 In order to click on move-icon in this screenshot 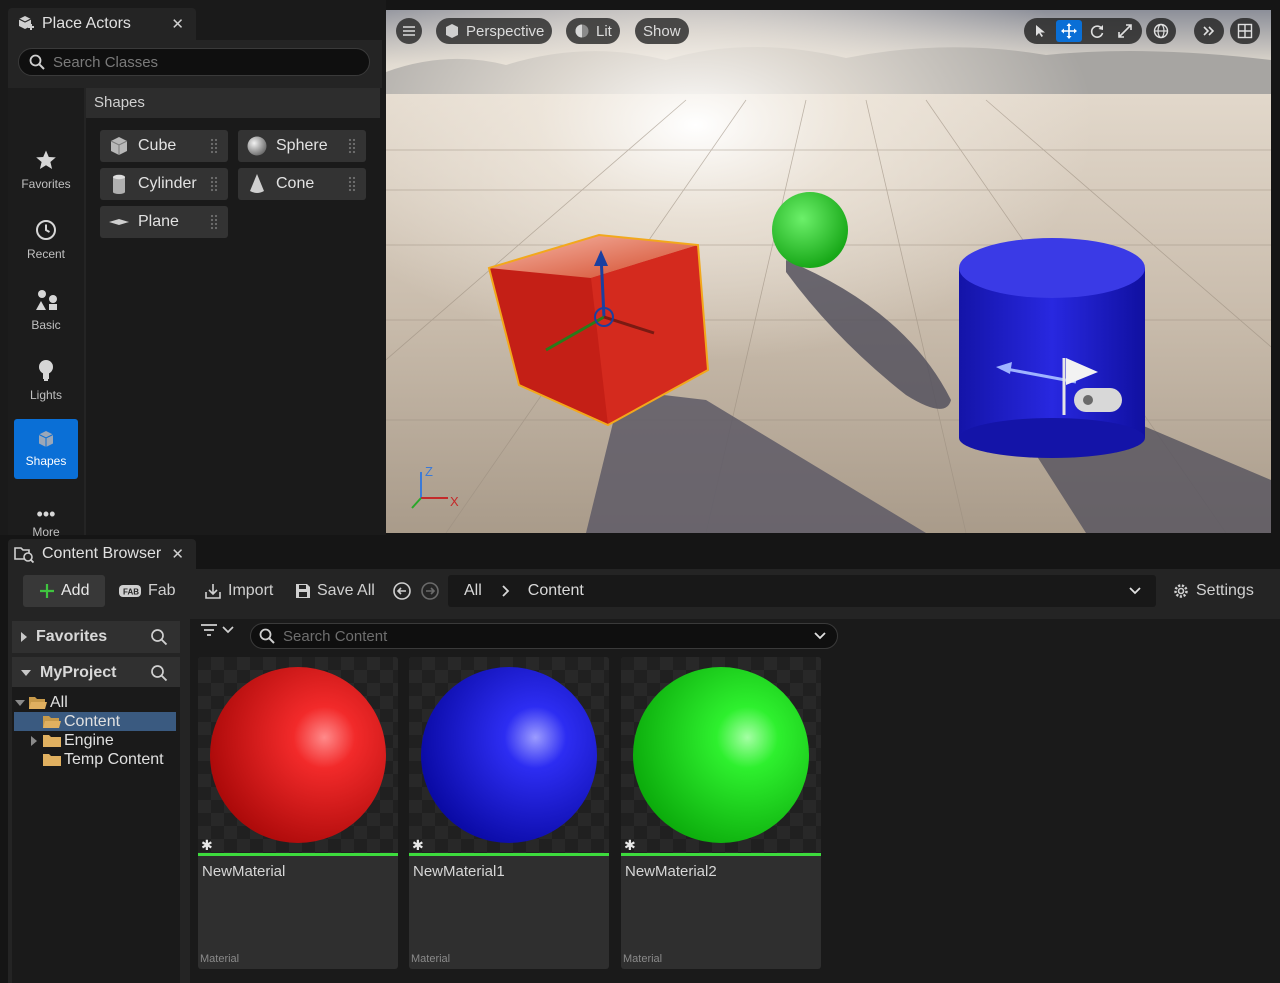, I will do `click(1069, 31)`.